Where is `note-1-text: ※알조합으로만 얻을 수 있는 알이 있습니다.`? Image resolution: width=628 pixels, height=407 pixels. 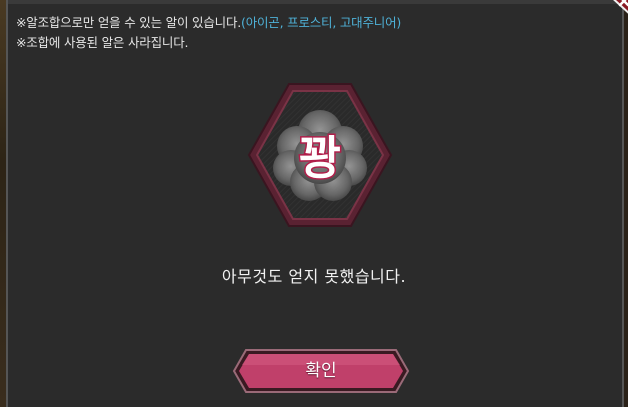 note-1-text: ※알조합으로만 얻을 수 있는 알이 있습니다. is located at coordinates (129, 22).